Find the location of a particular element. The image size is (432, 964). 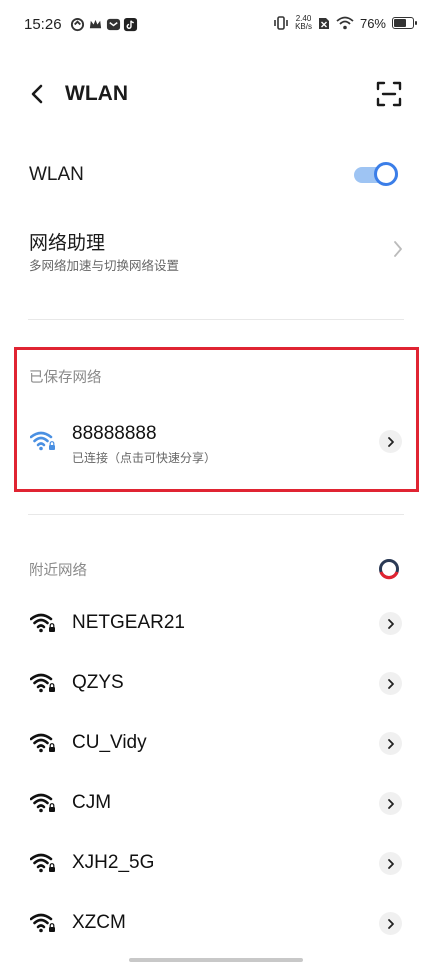

nearby-network-item: CJM is located at coordinates (216, 803).